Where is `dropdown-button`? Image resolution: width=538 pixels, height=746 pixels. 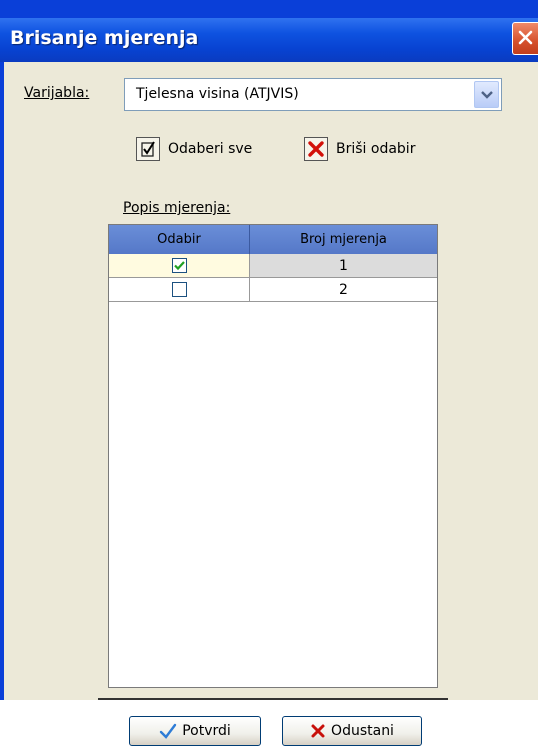 dropdown-button is located at coordinates (486, 94).